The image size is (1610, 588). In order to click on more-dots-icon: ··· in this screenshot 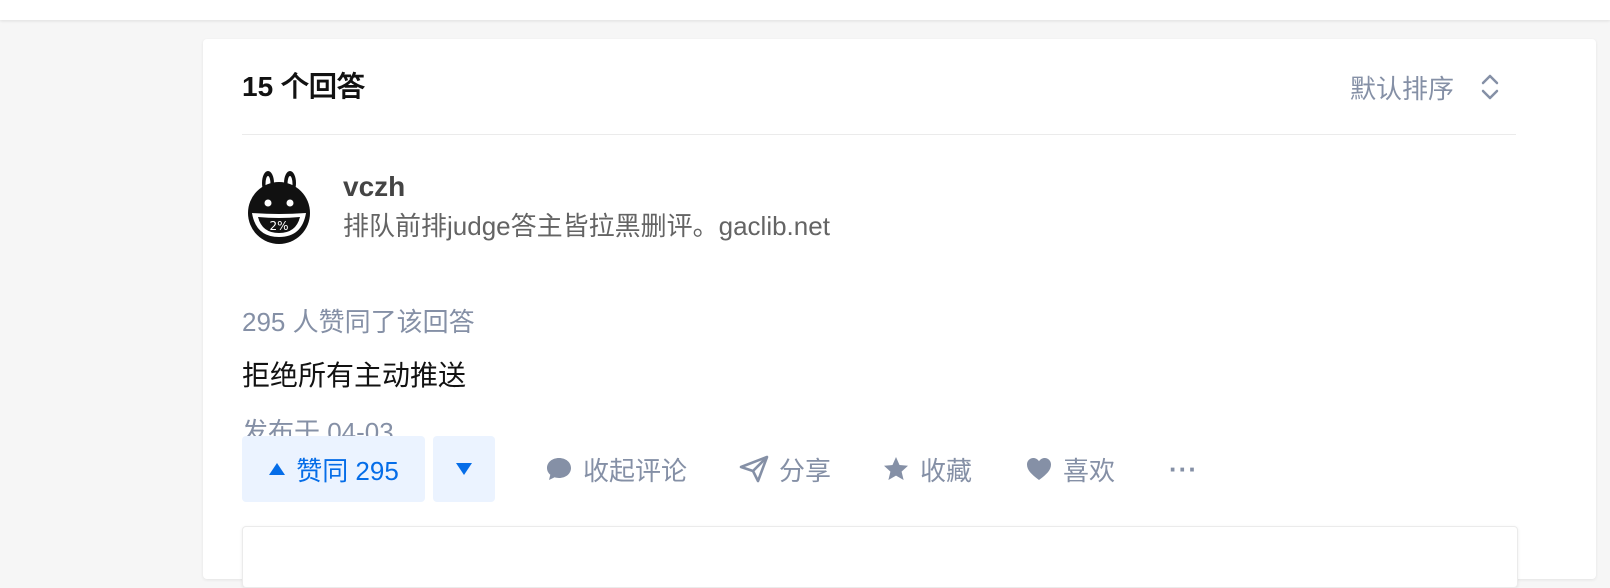, I will do `click(1183, 468)`.